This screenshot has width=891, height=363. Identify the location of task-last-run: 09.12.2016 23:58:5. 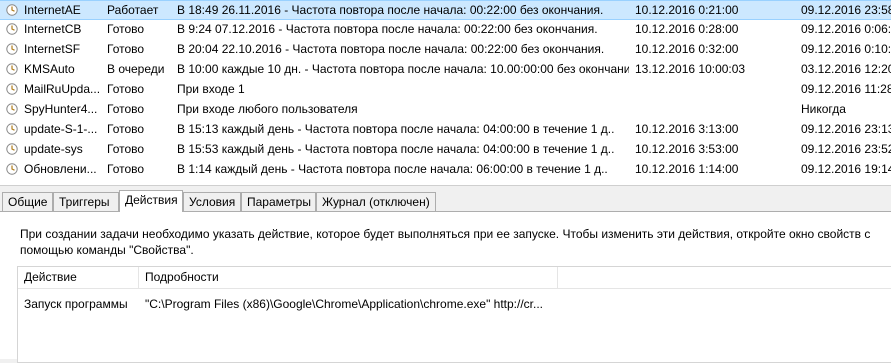
(846, 10).